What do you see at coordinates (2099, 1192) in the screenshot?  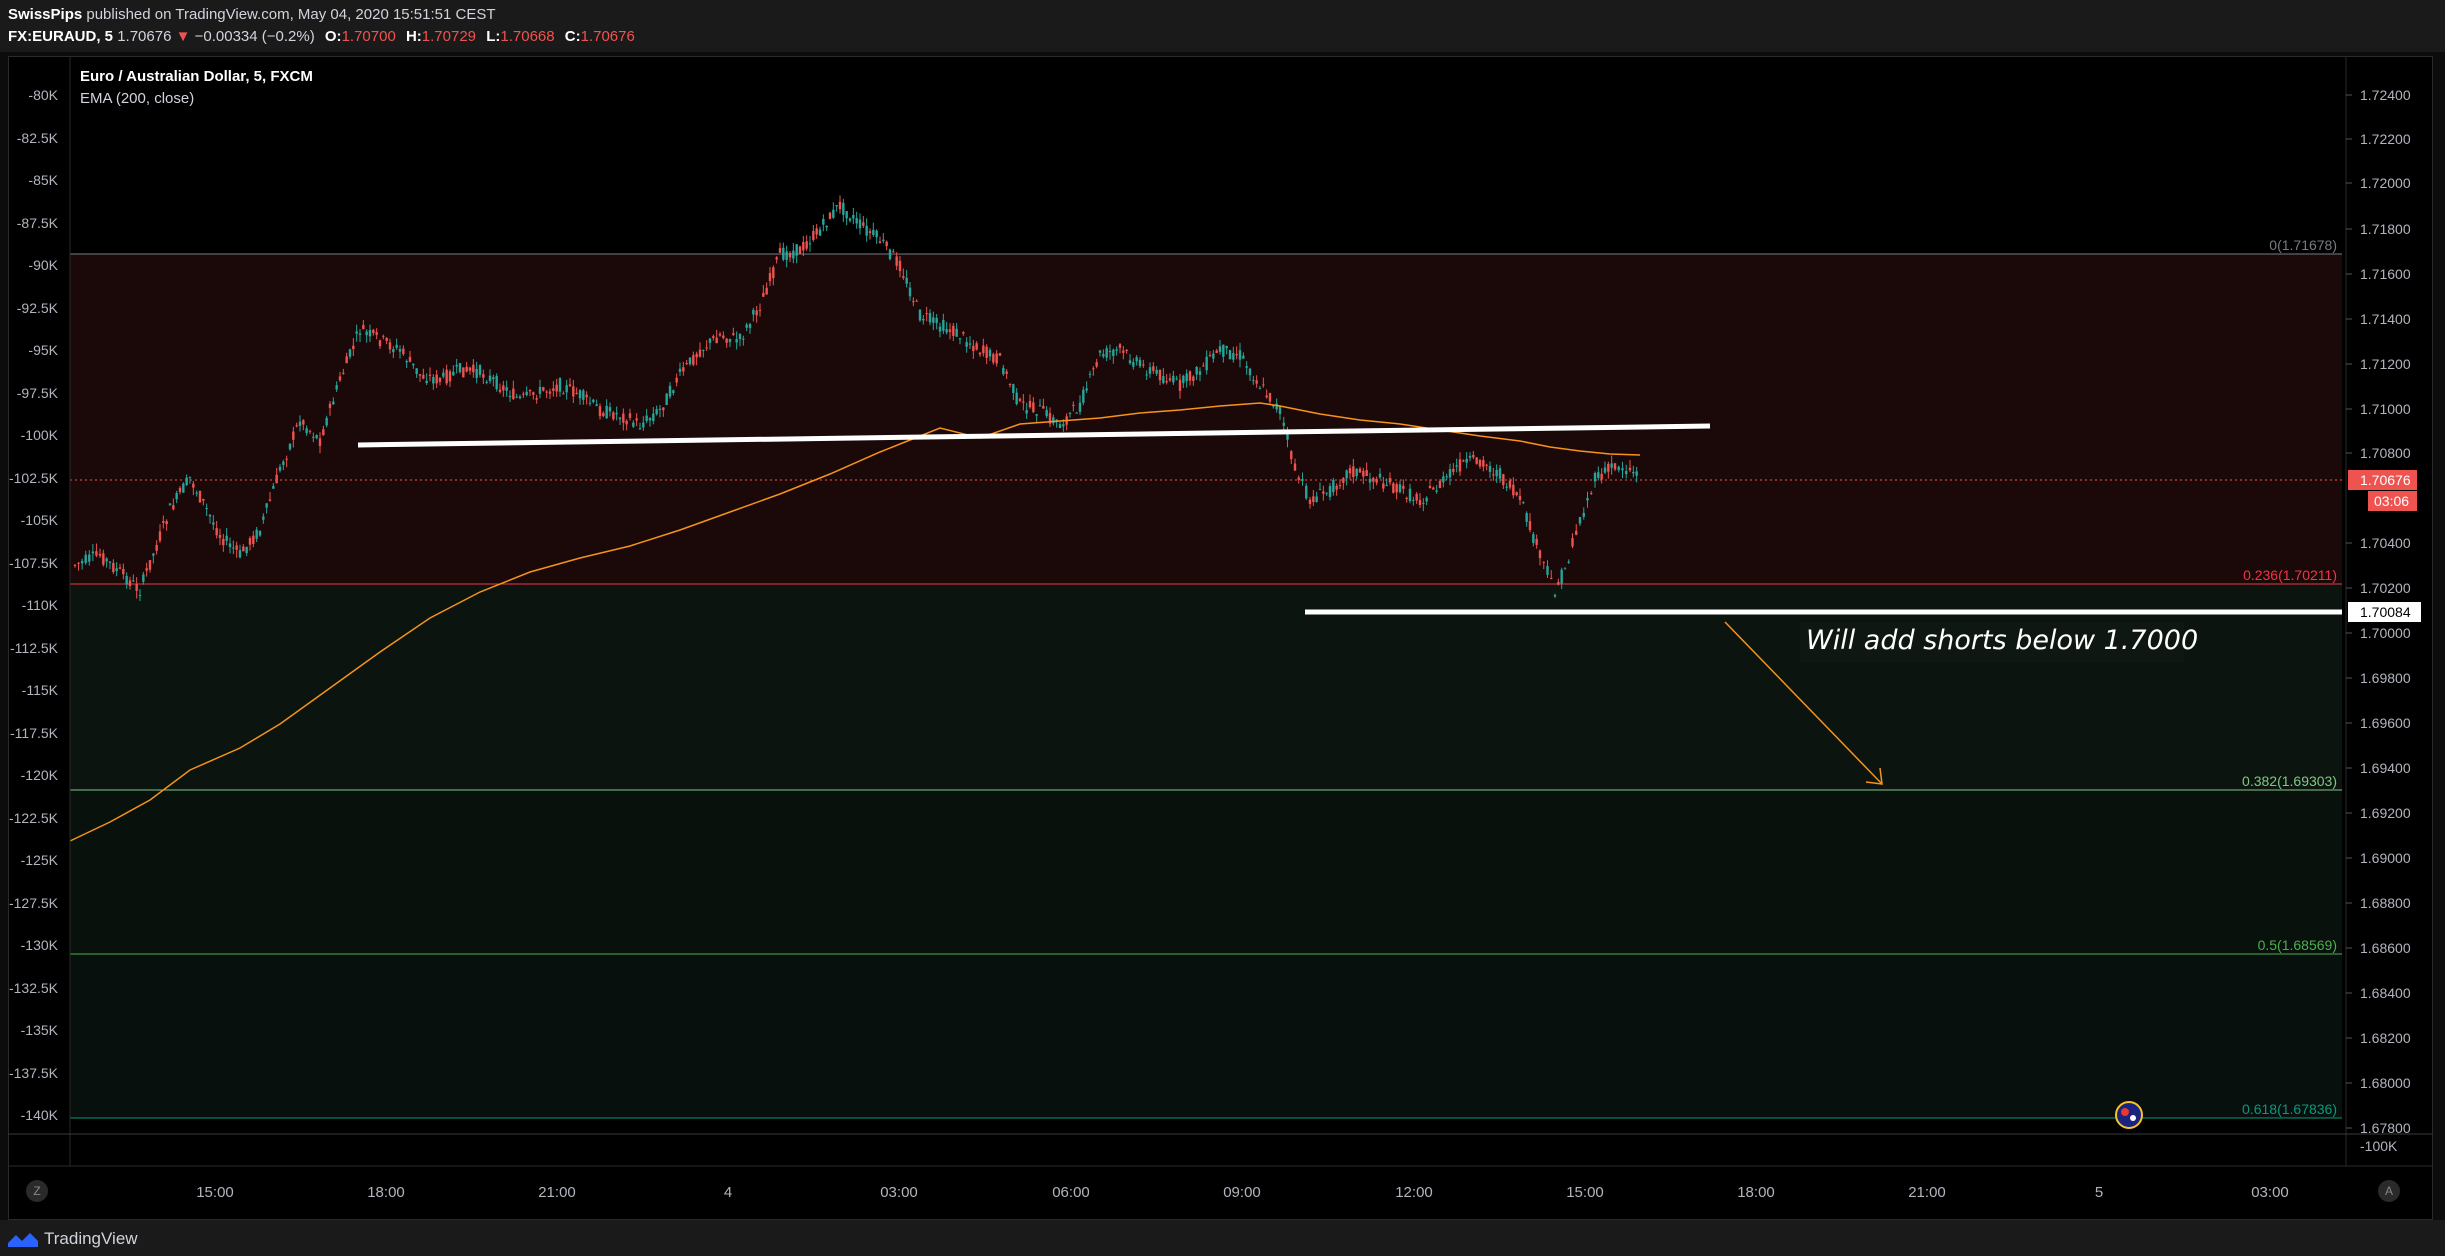 I see `time-label: 5` at bounding box center [2099, 1192].